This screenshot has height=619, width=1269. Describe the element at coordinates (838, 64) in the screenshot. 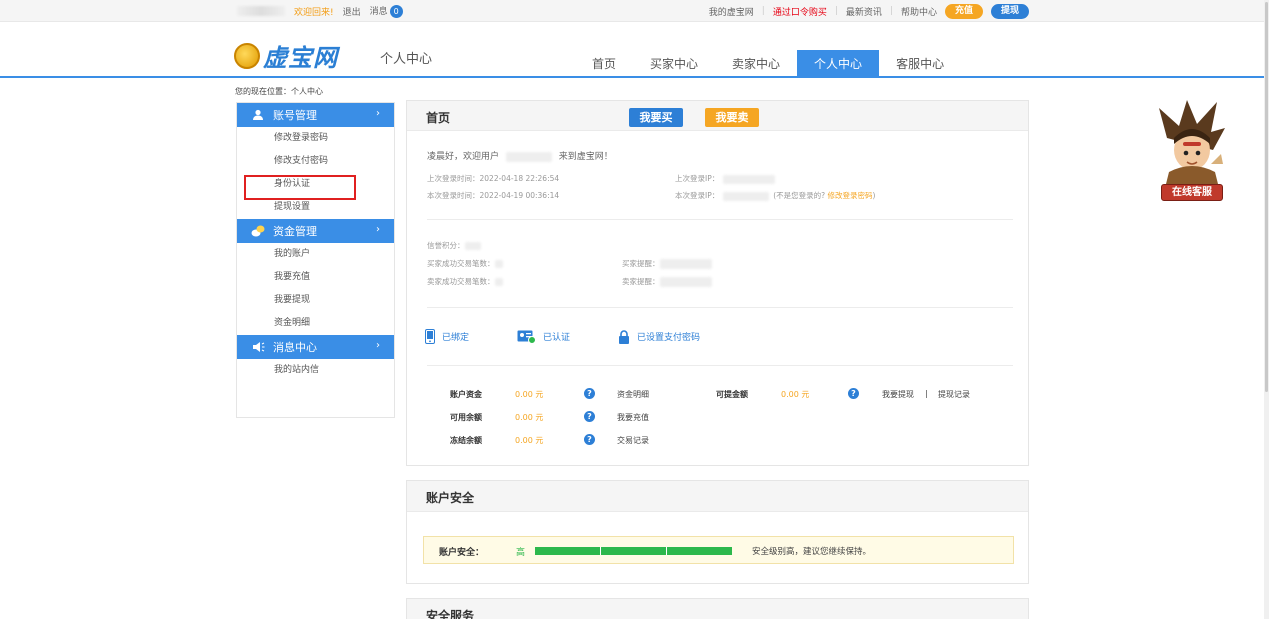

I see `nav-personal-center: 个人中心` at that location.